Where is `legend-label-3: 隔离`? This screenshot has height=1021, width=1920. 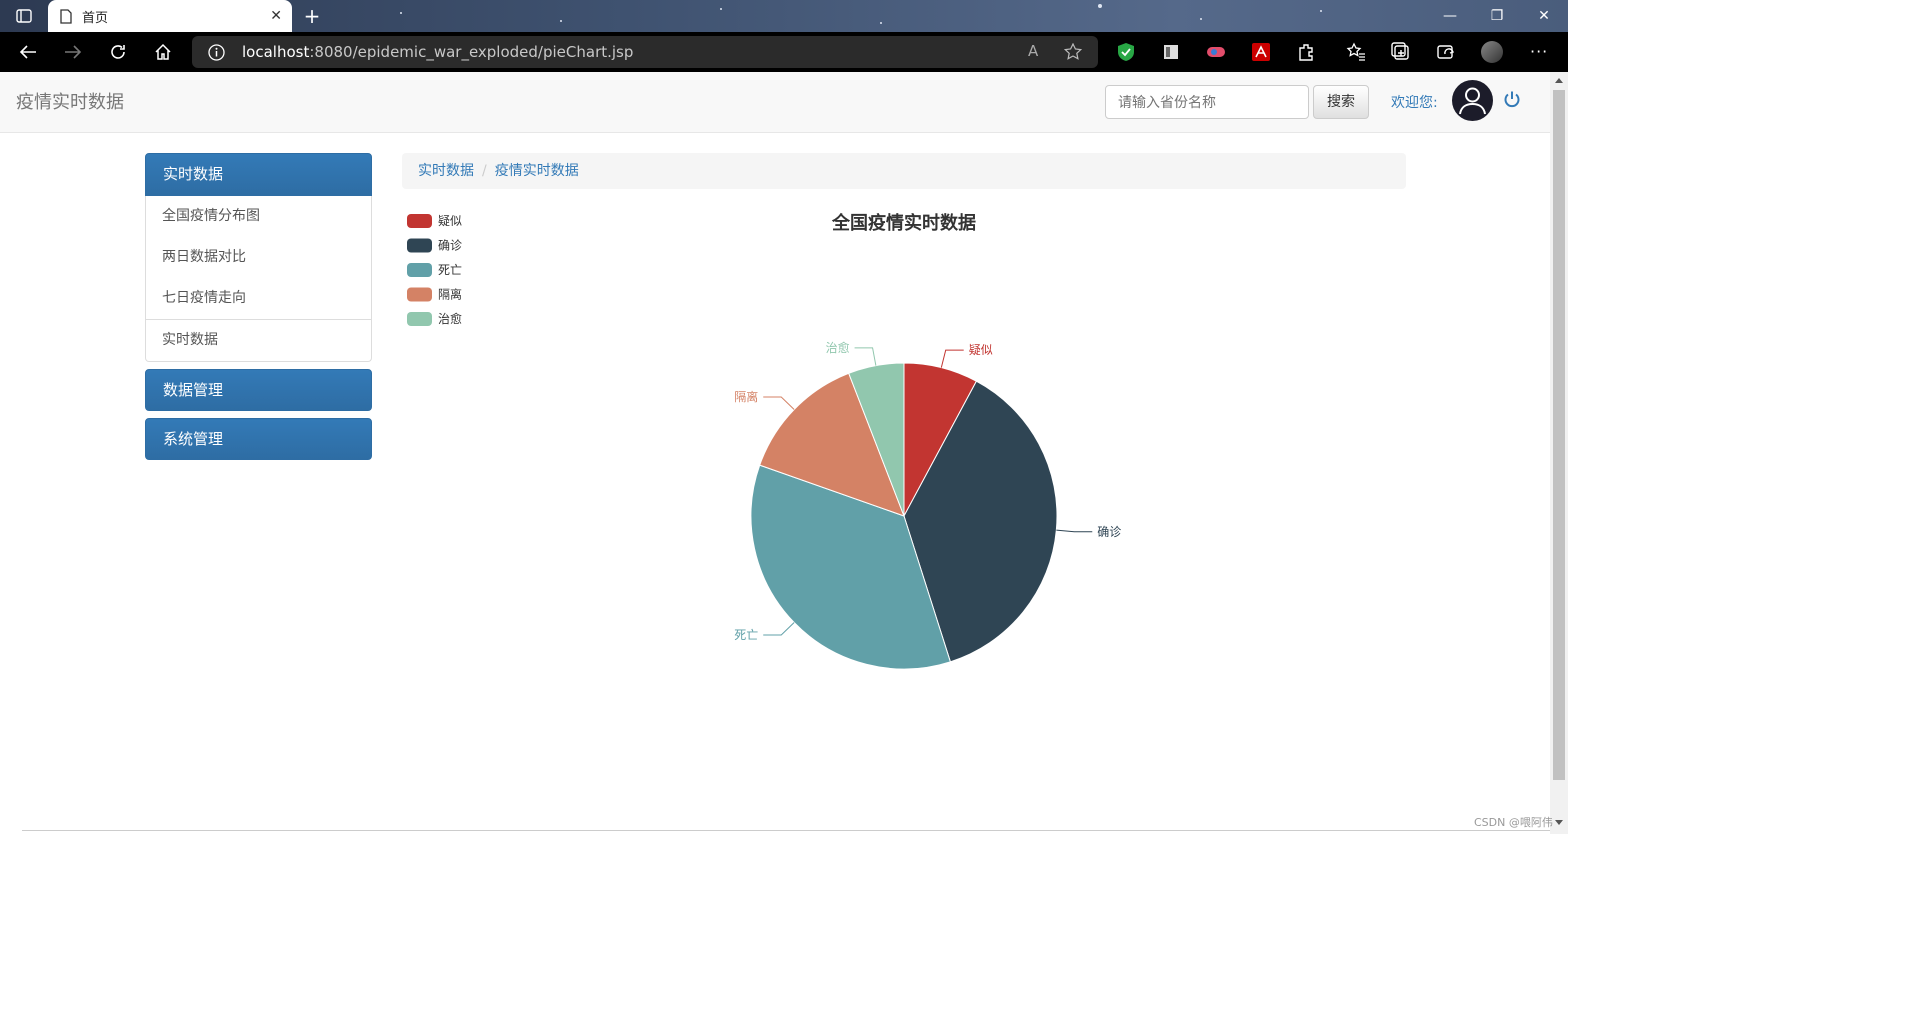
legend-label-3: 隔离 is located at coordinates (450, 294).